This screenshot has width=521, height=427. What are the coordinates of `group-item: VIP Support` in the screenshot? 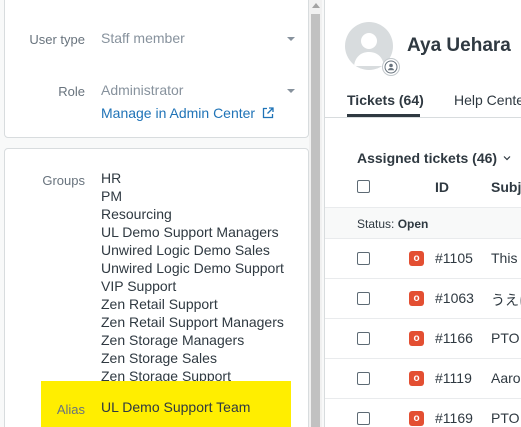 It's located at (139, 286).